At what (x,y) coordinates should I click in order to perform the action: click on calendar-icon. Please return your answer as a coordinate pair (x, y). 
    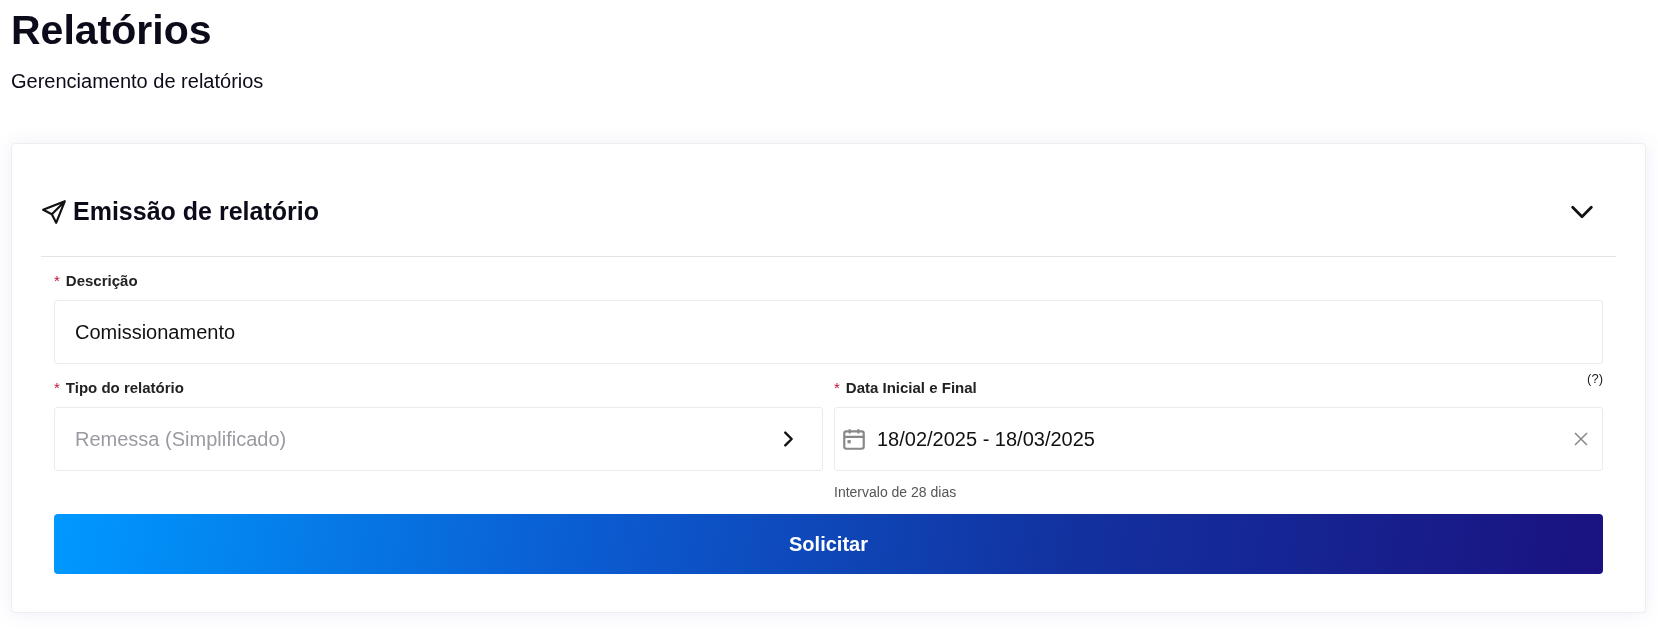
    Looking at the image, I should click on (854, 439).